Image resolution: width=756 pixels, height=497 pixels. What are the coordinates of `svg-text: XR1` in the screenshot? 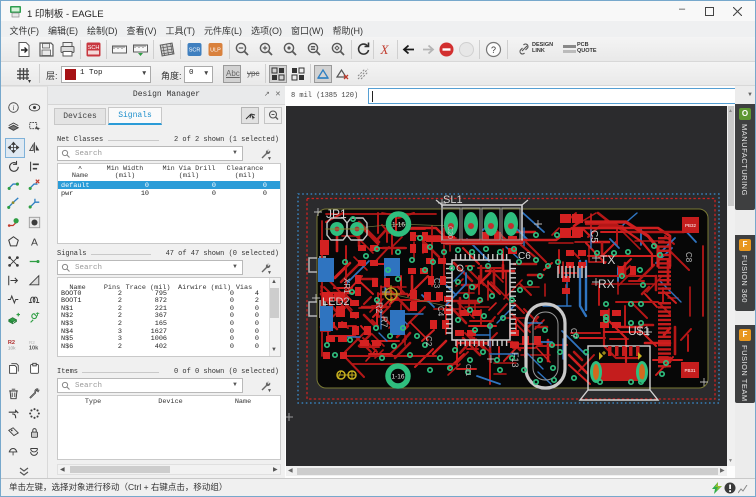 It's located at (346, 286).